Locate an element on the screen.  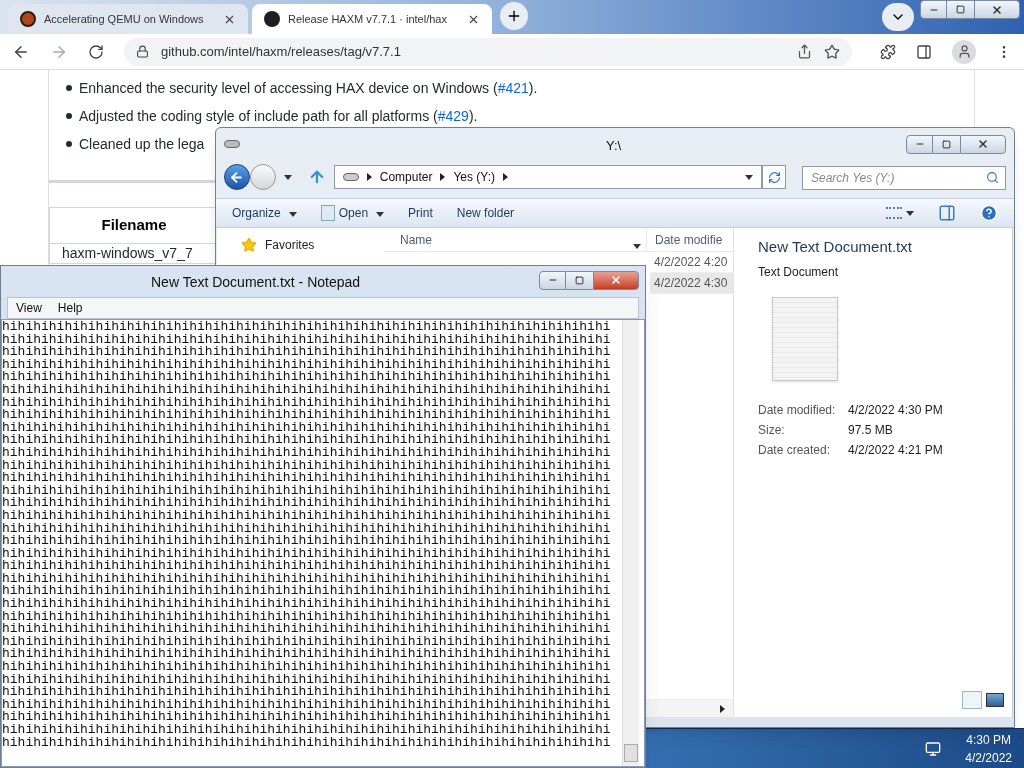
preview-view-icon is located at coordinates (995, 700).